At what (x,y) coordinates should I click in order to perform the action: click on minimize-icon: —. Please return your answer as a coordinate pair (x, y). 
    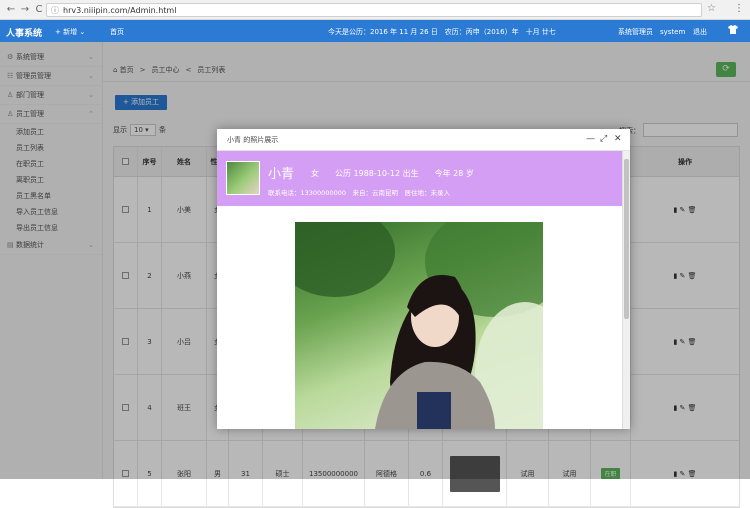
    Looking at the image, I should click on (590, 139).